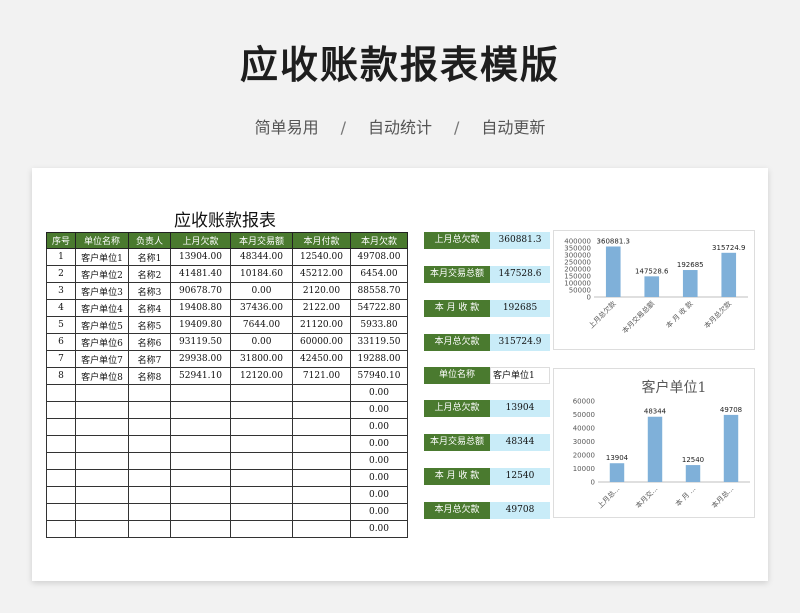 The image size is (800, 613). What do you see at coordinates (200, 325) in the screenshot?
I see `table-cell: 19409.80` at bounding box center [200, 325].